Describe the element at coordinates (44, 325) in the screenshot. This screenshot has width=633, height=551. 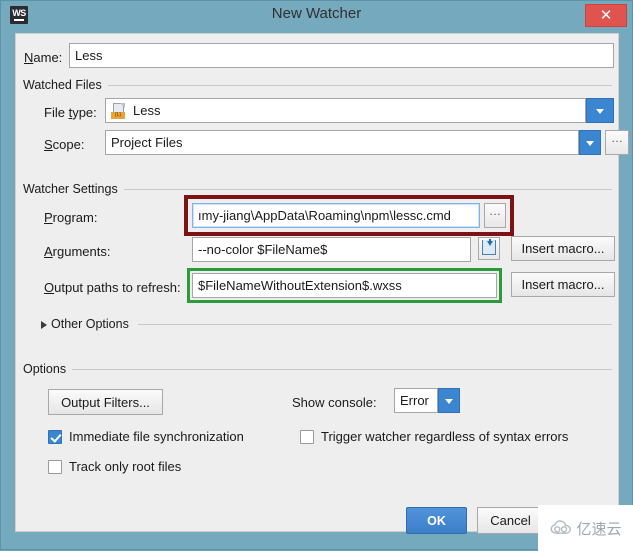
I see `chevron-right-icon` at that location.